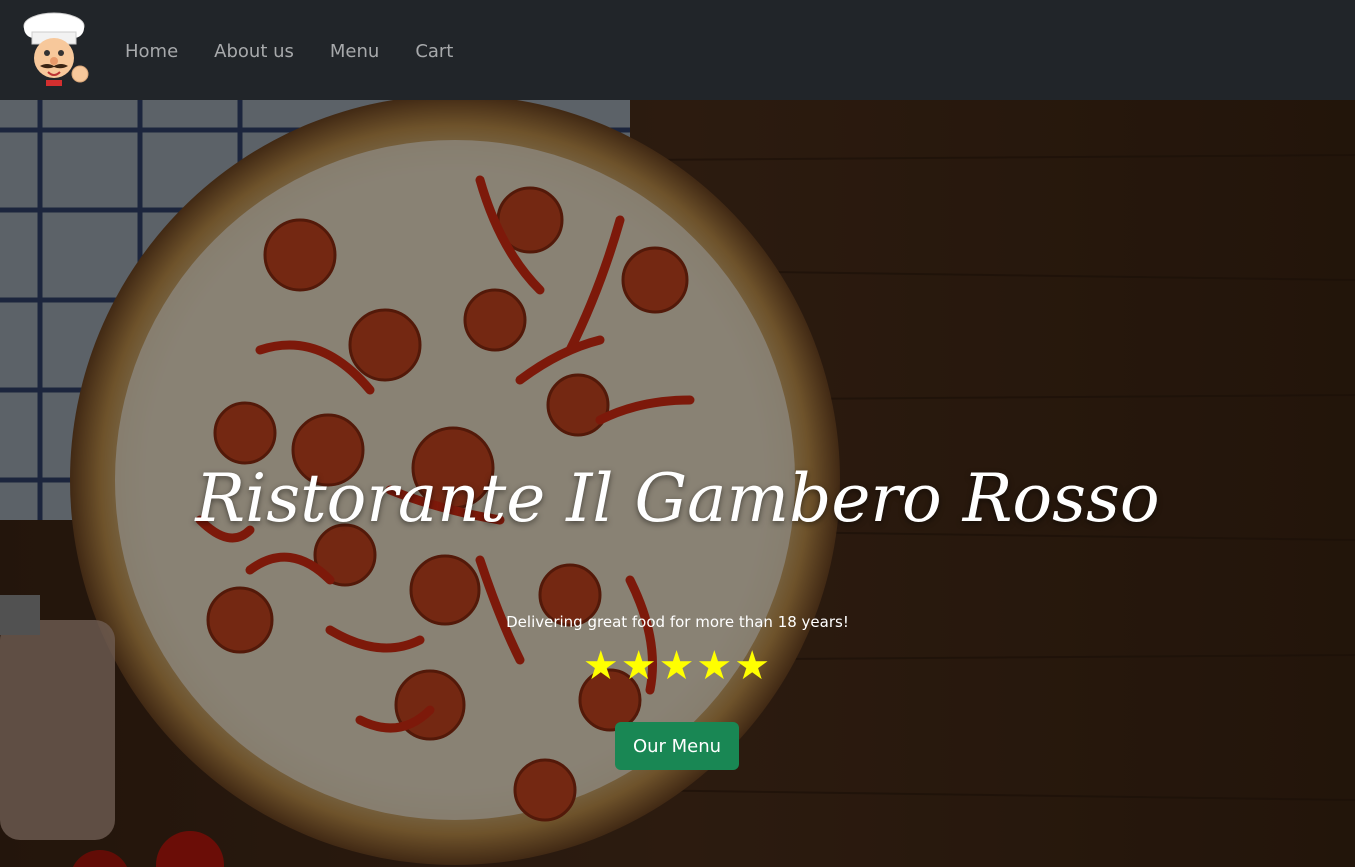 Image resolution: width=1355 pixels, height=867 pixels. What do you see at coordinates (434, 52) in the screenshot?
I see `nav-cart-link: Cart` at bounding box center [434, 52].